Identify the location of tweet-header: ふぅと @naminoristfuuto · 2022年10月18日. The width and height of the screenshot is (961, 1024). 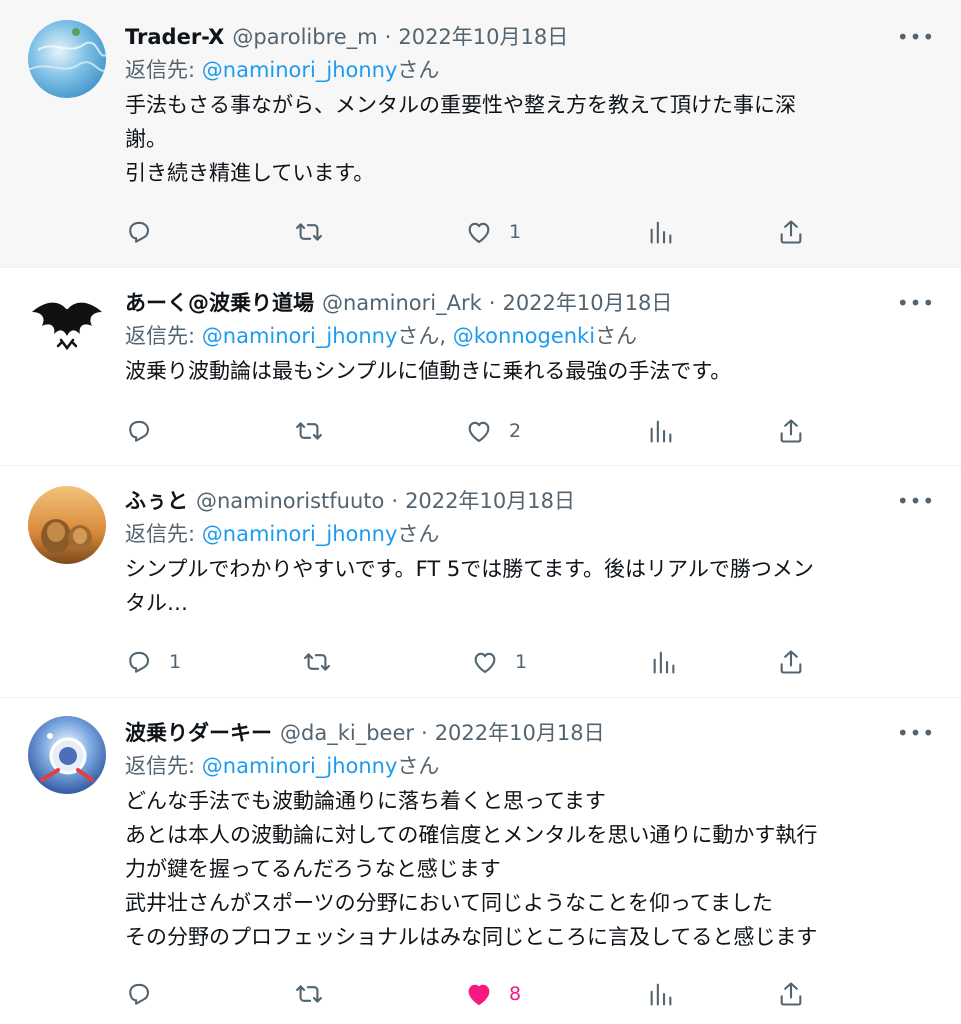
(528, 501).